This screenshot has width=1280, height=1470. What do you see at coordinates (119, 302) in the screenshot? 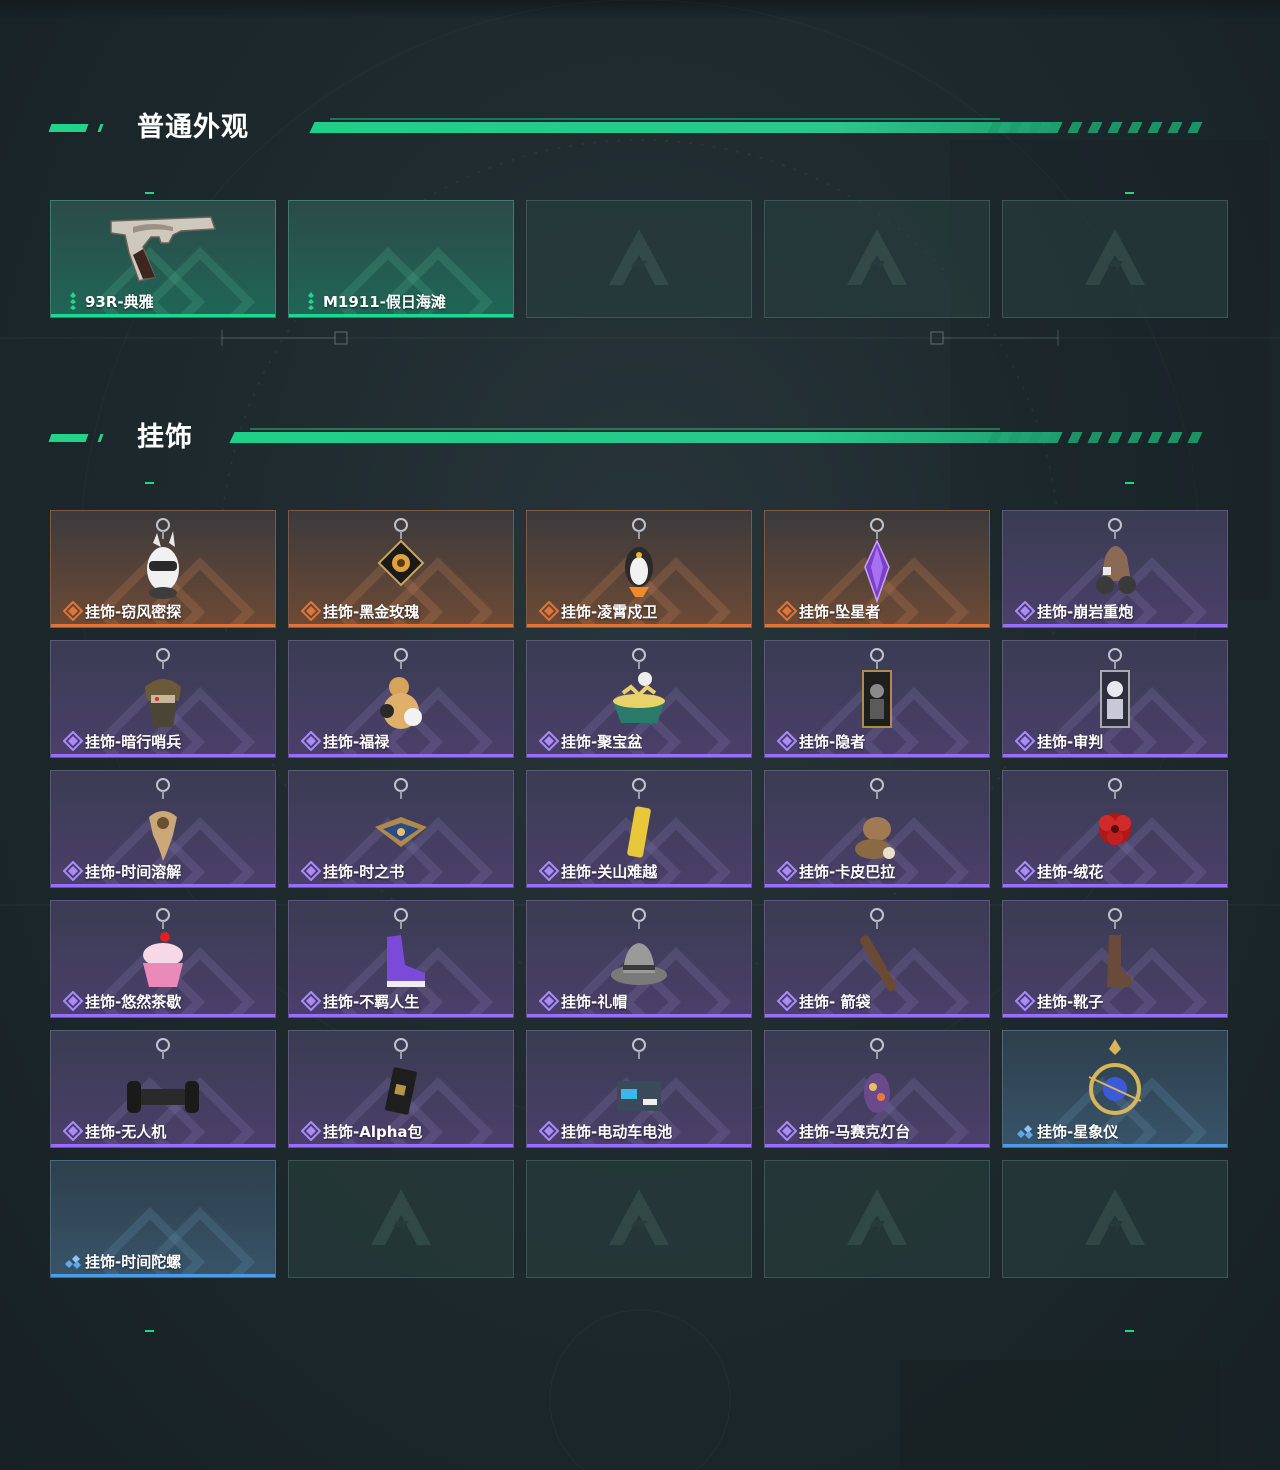
I see `item-label: 93R-典雅` at bounding box center [119, 302].